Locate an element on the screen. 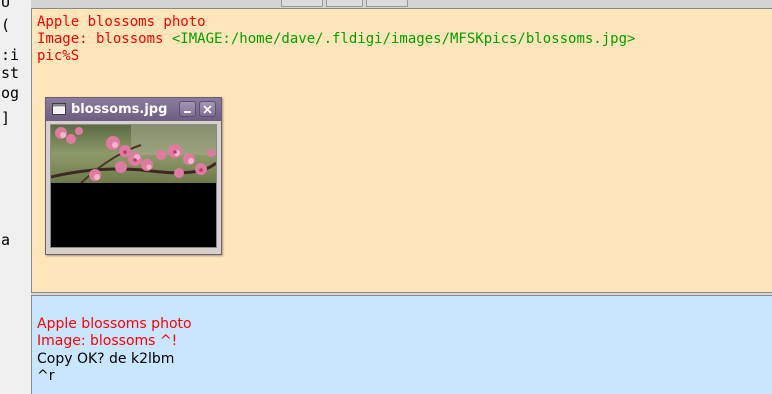 The image size is (772, 394). background-text: a is located at coordinates (6, 240).